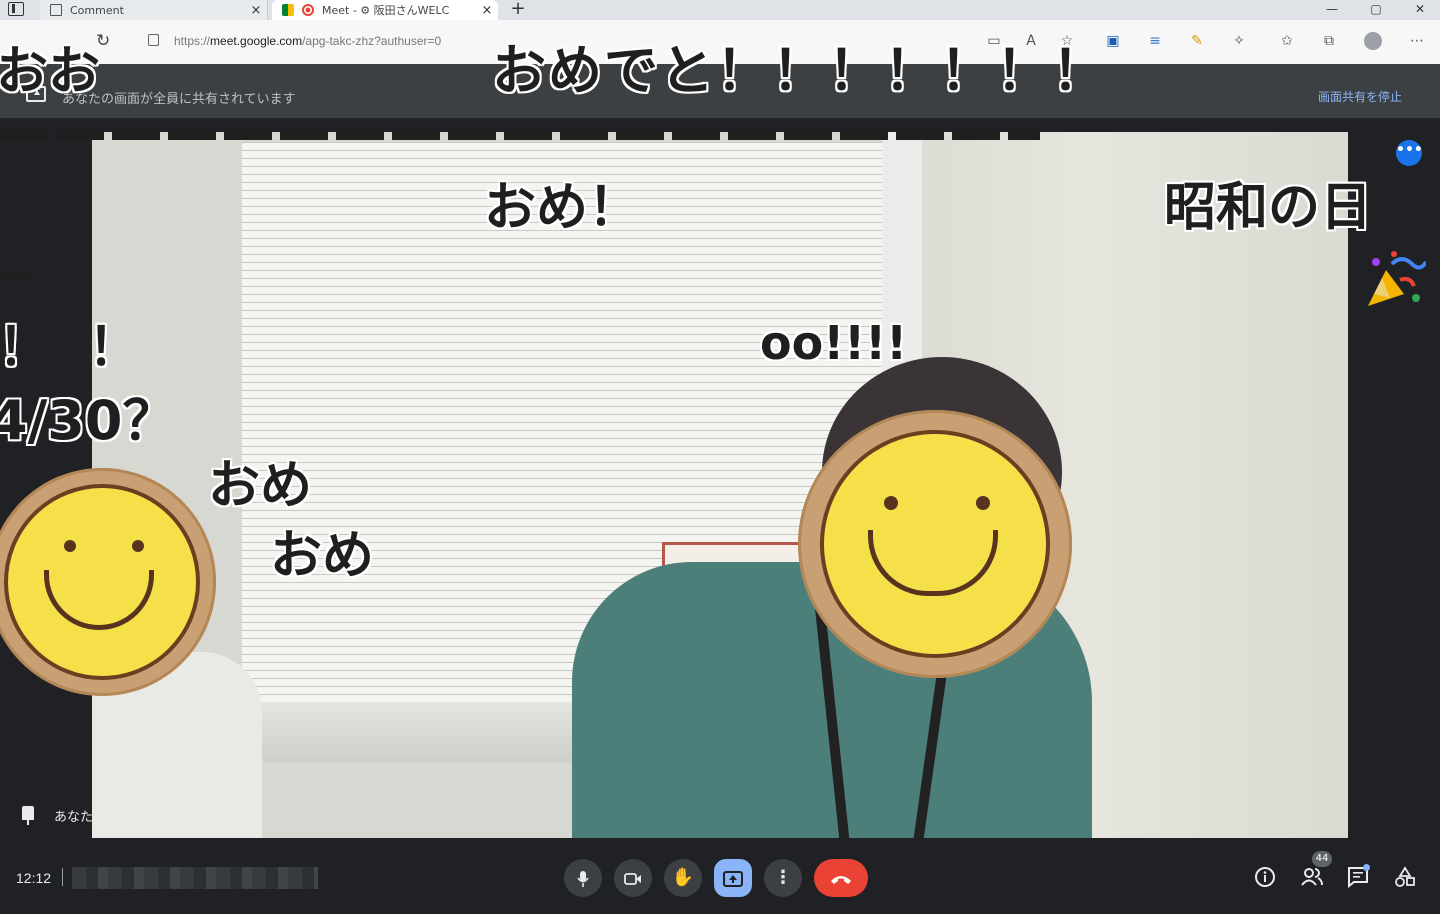 This screenshot has height=914, width=1440. Describe the element at coordinates (1332, 10) in the screenshot. I see `minimize-button: —` at that location.